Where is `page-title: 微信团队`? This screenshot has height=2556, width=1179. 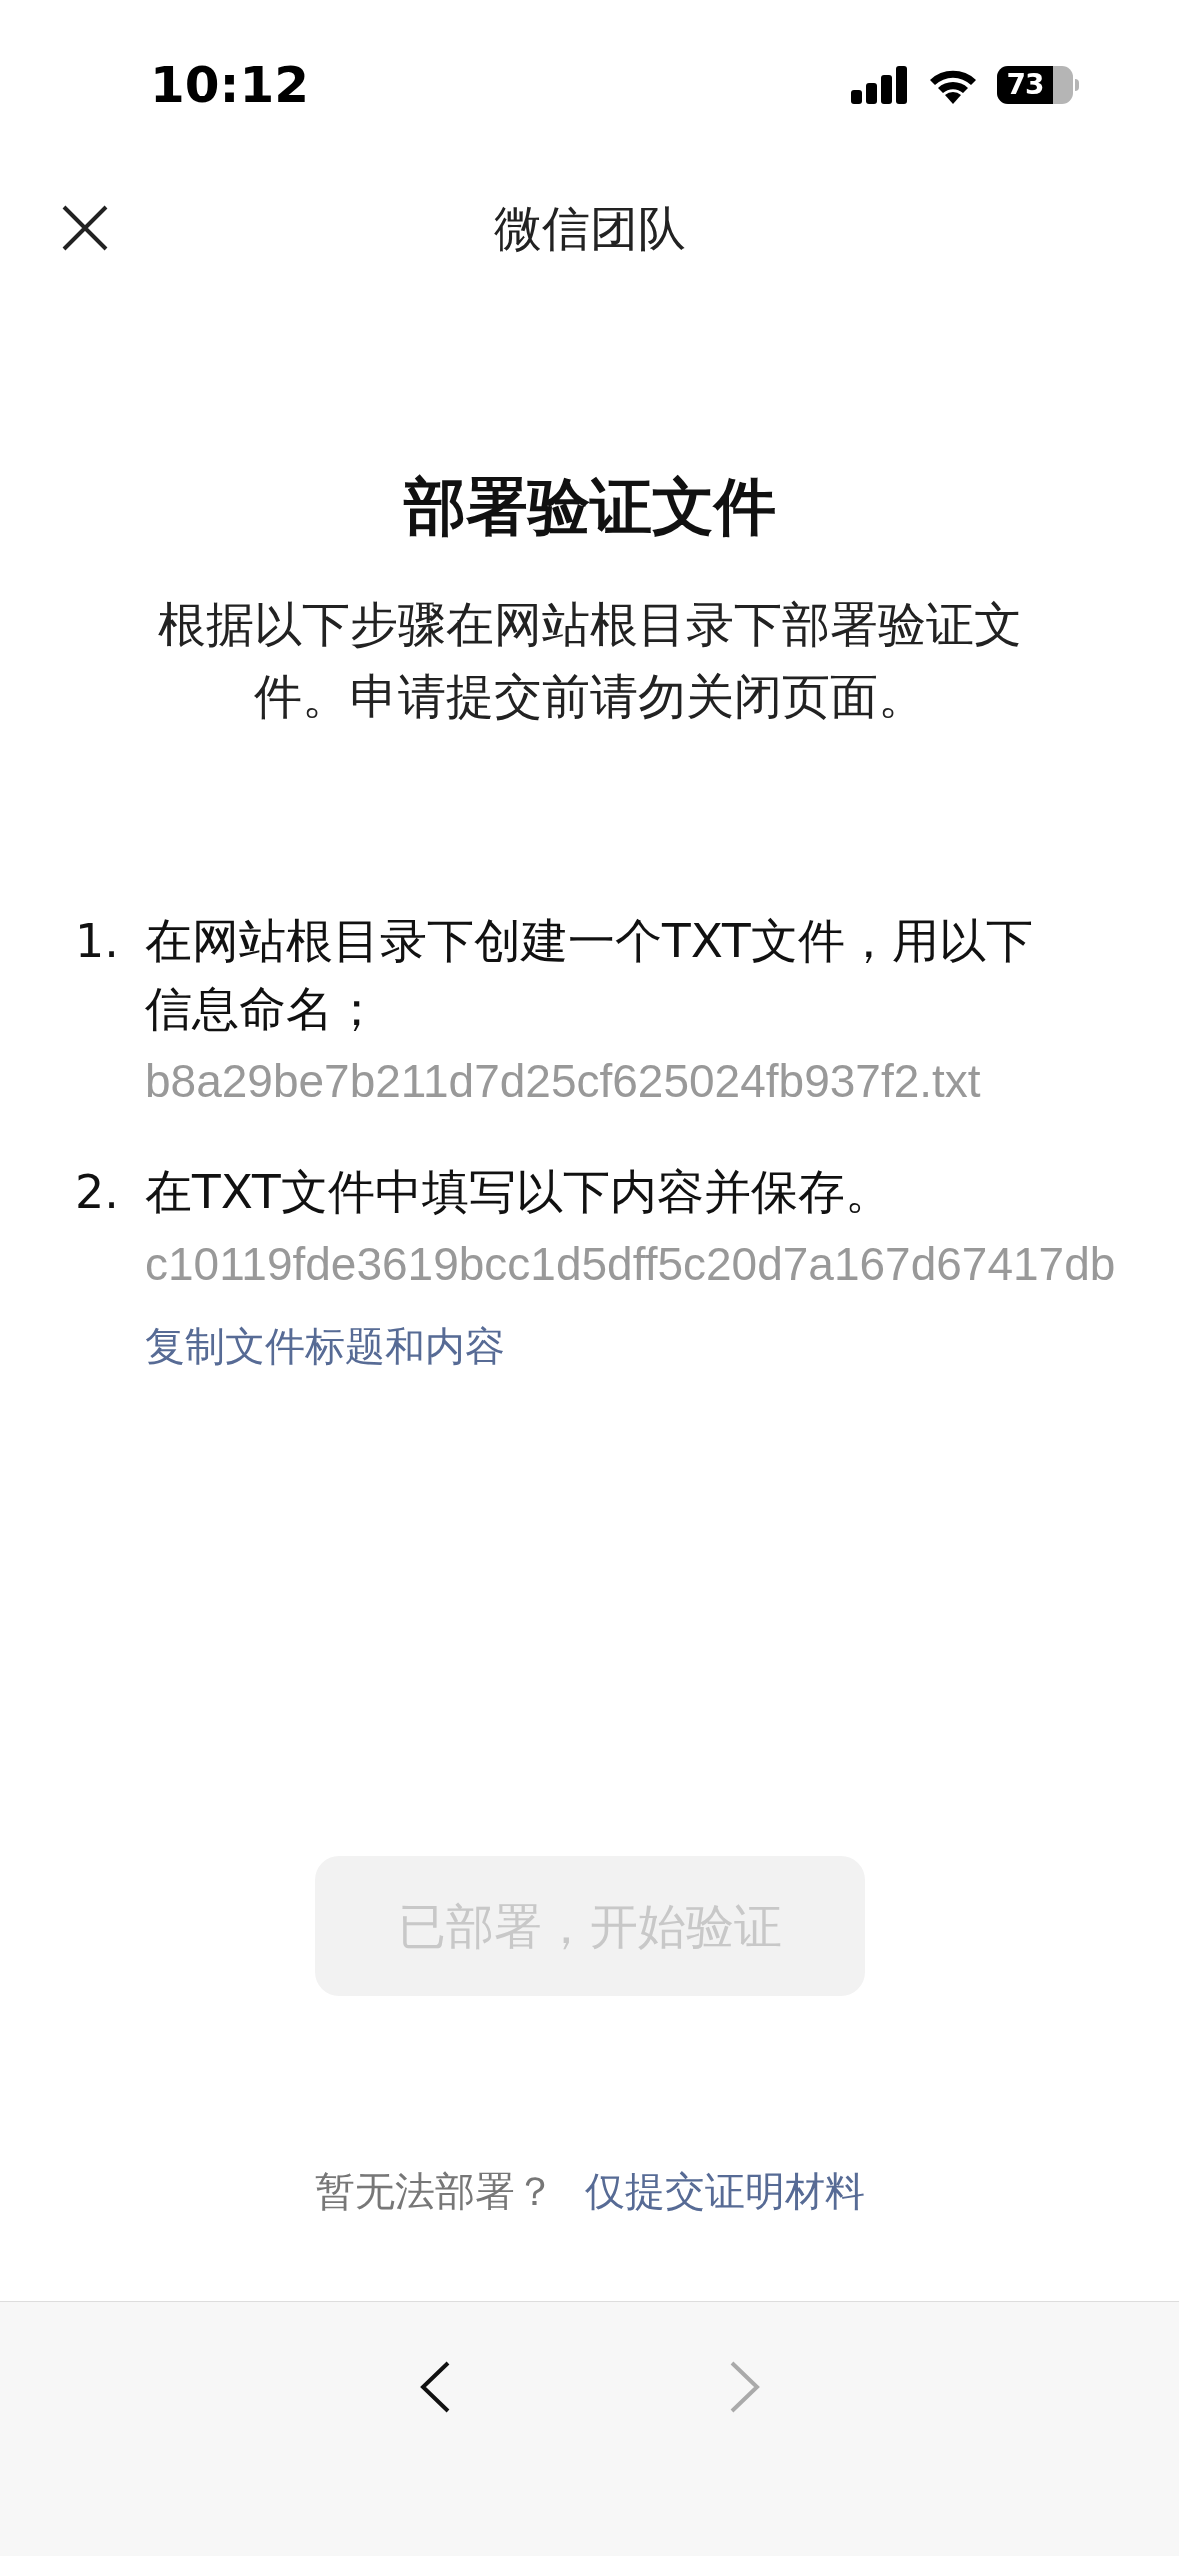
page-title: 微信团队 is located at coordinates (589, 228).